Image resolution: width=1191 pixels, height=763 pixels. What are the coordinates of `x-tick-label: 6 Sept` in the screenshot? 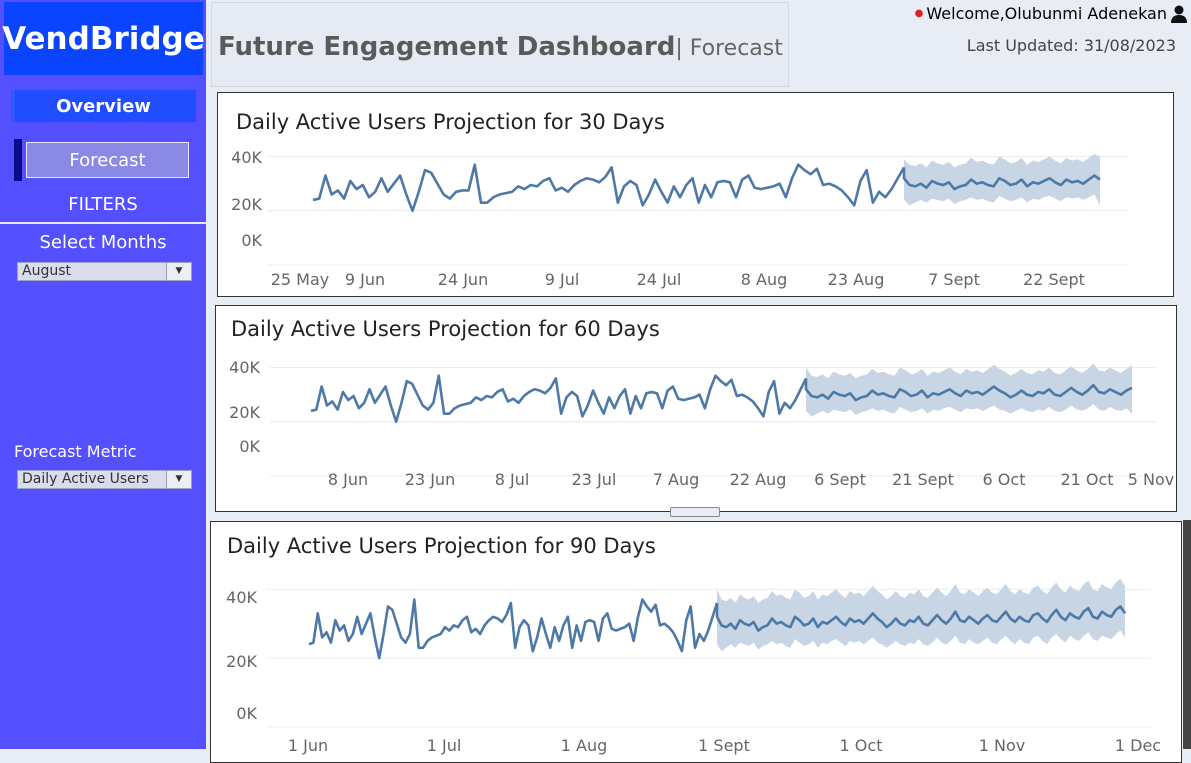 It's located at (840, 479).